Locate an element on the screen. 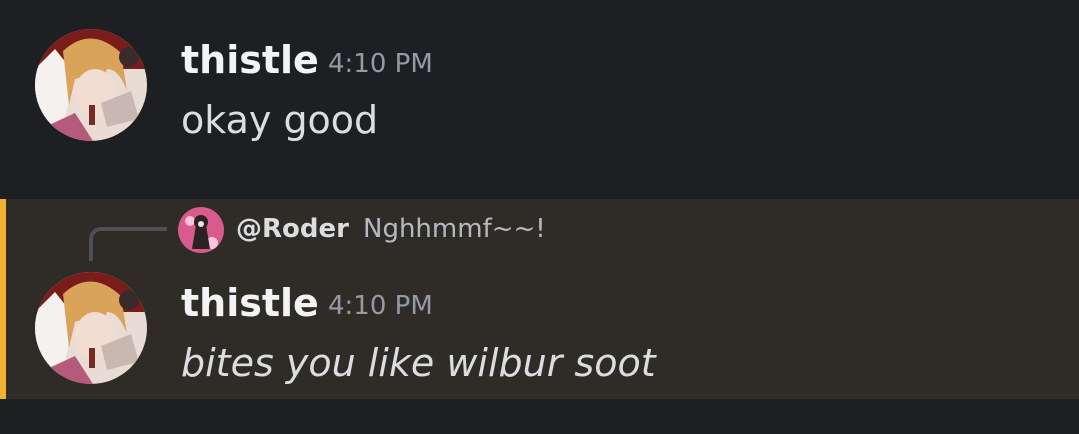 The image size is (1079, 434). mention-highlight-bar is located at coordinates (3, 299).